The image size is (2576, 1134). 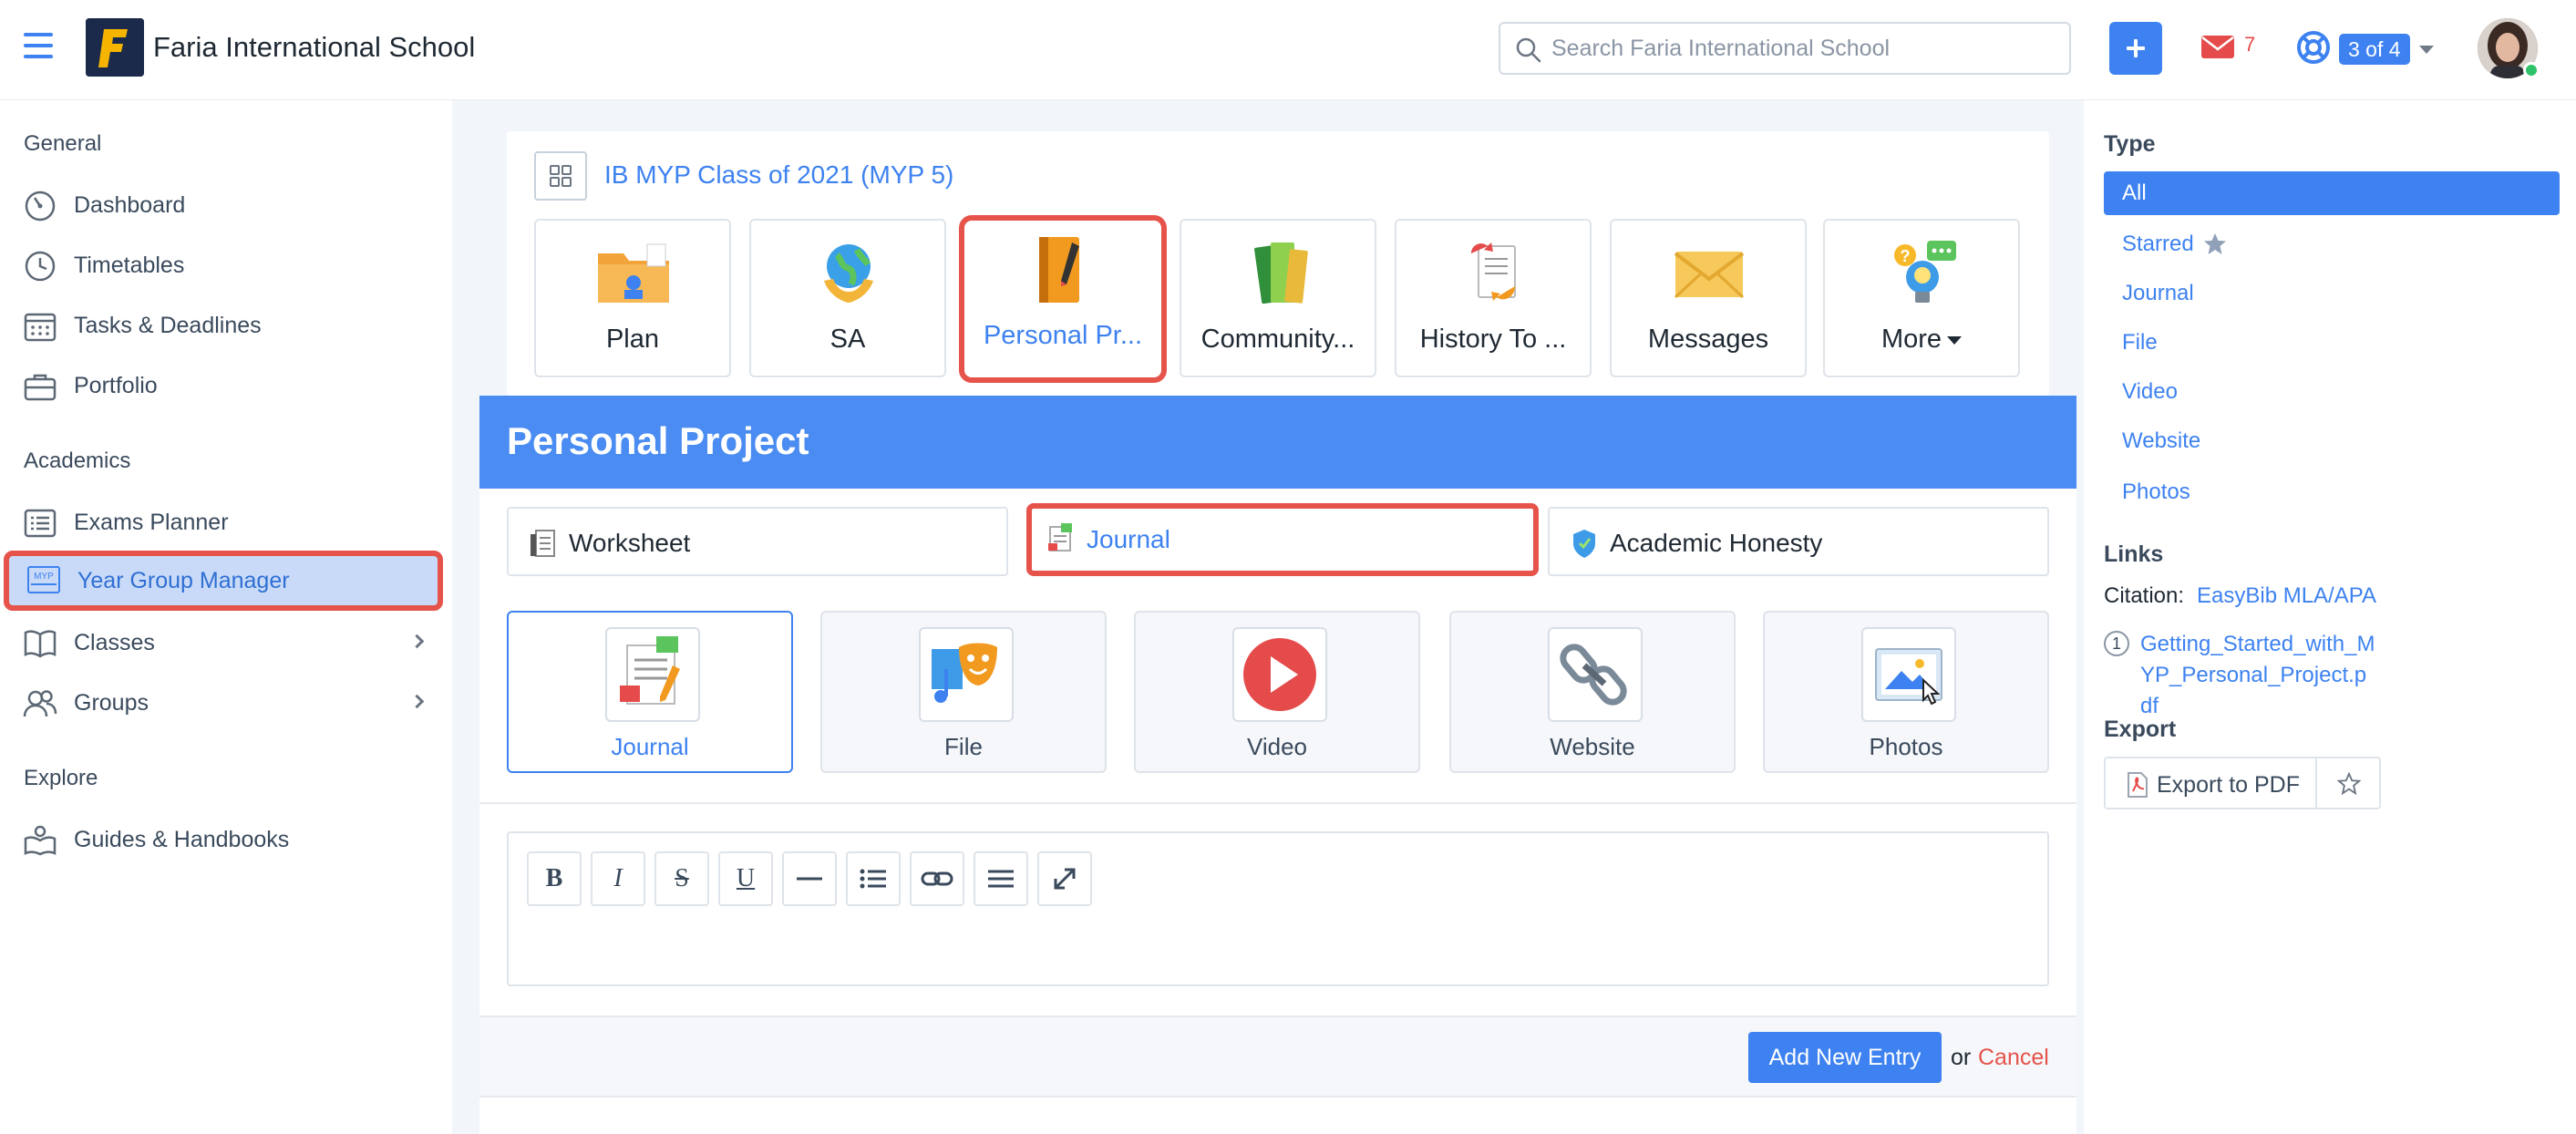 What do you see at coordinates (1279, 674) in the screenshot?
I see `play-icon` at bounding box center [1279, 674].